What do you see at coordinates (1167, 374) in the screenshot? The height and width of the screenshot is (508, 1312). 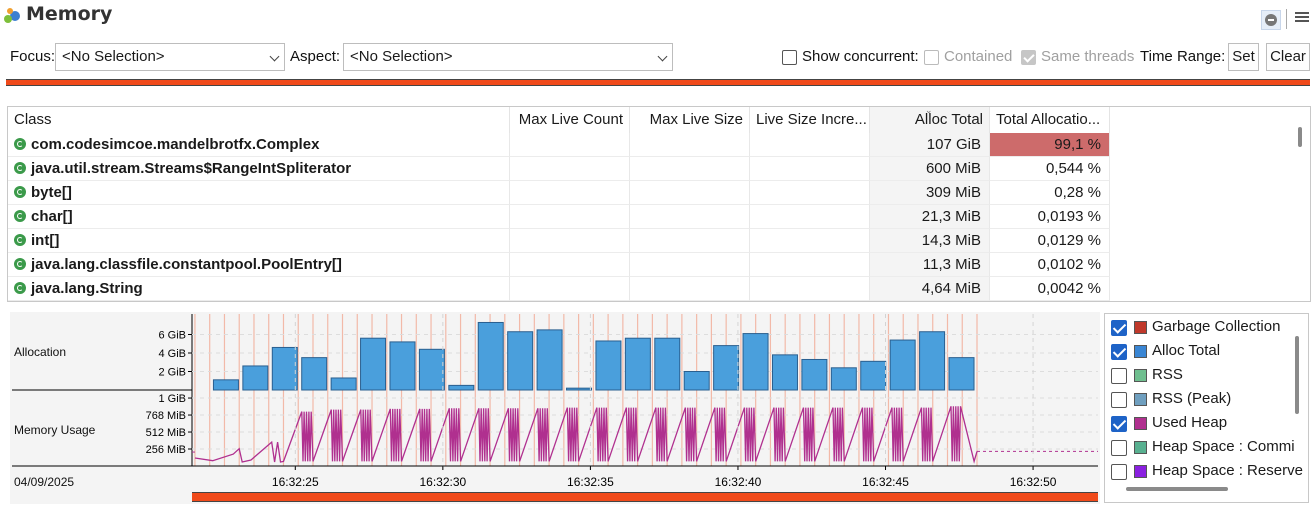 I see `legend-label: RSS` at bounding box center [1167, 374].